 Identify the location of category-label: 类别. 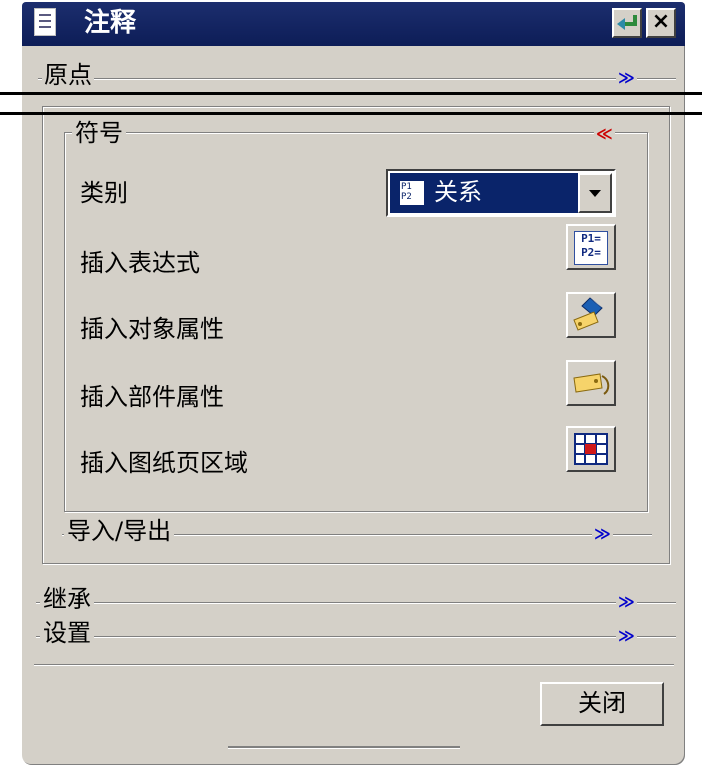
(104, 193).